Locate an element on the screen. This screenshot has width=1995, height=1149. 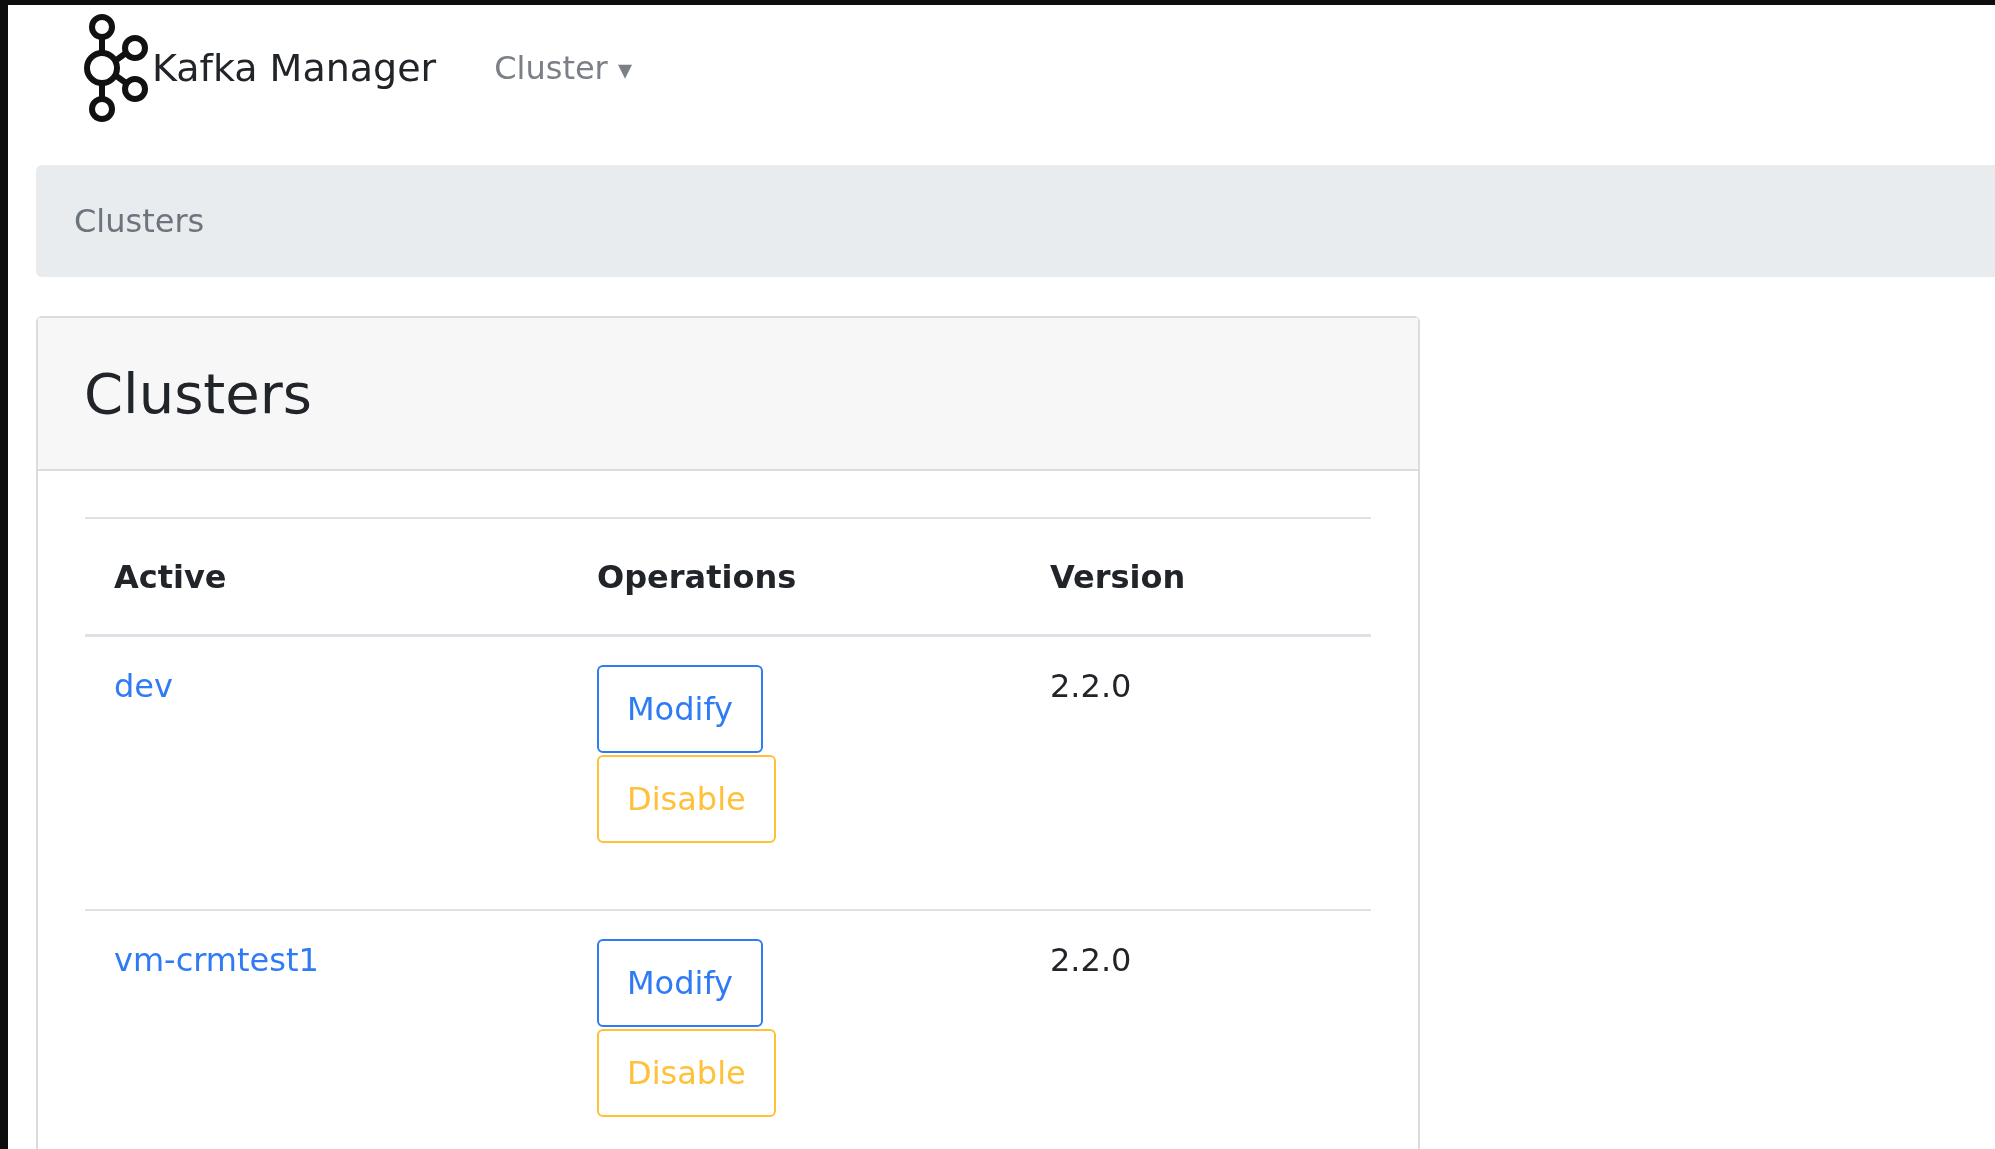
card-title: Clusters is located at coordinates (198, 393).